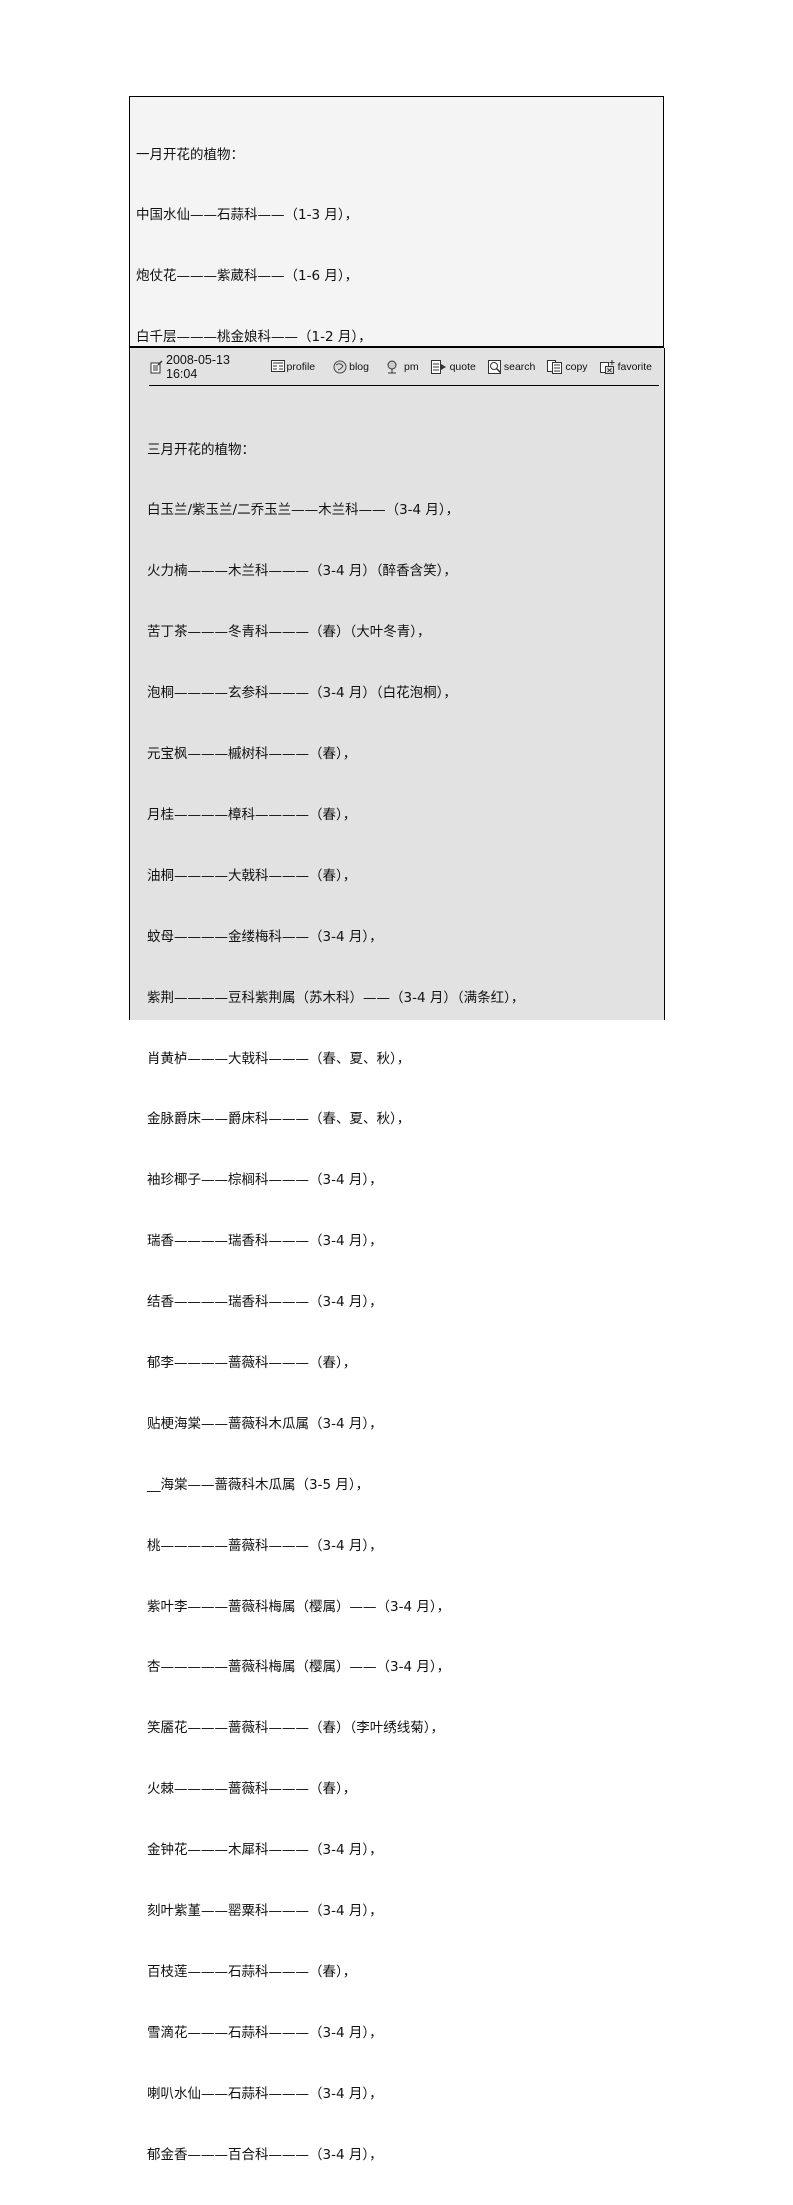  I want to click on plant-line: 苦丁茶———冬青科———（春）（大叶冬青），, so click(289, 632).